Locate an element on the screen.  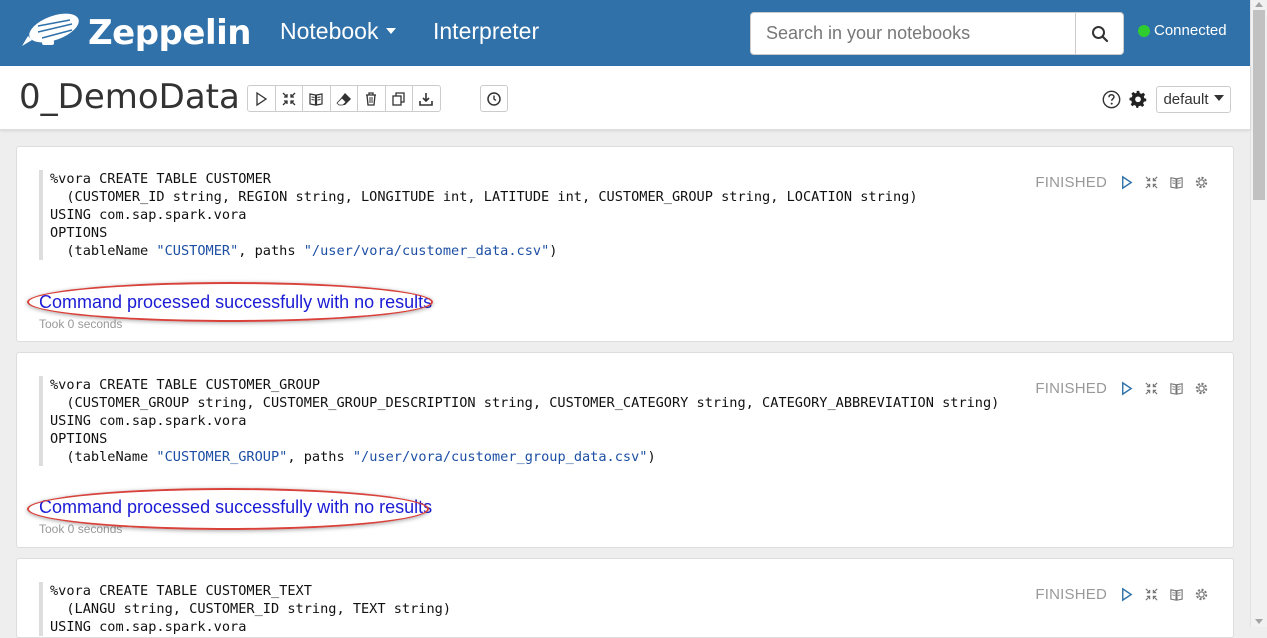
hide-code-button is located at coordinates (288, 98).